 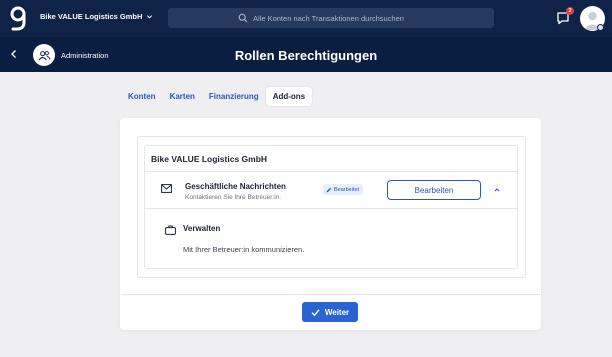 I want to click on detail-title: Verwalten, so click(x=202, y=228).